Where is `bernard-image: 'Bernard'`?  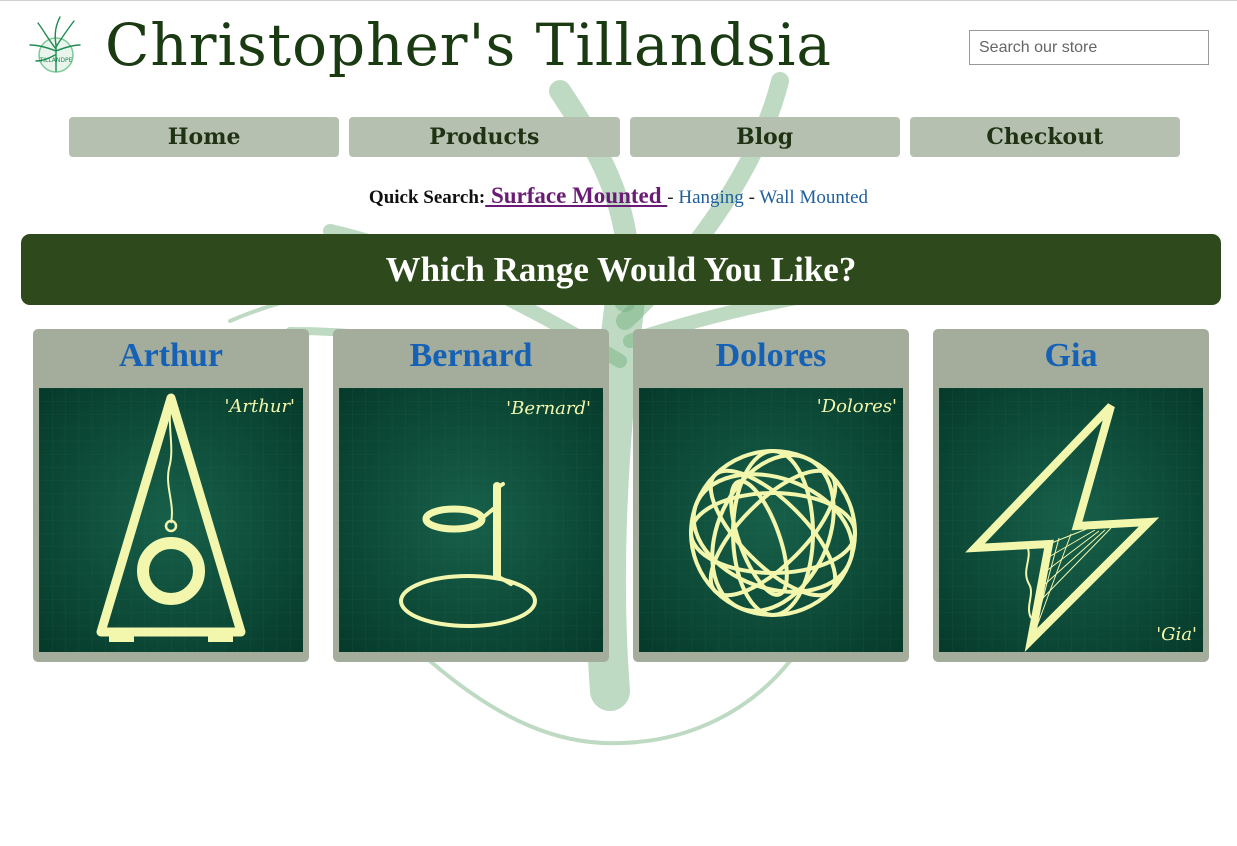
bernard-image: 'Bernard' is located at coordinates (471, 520).